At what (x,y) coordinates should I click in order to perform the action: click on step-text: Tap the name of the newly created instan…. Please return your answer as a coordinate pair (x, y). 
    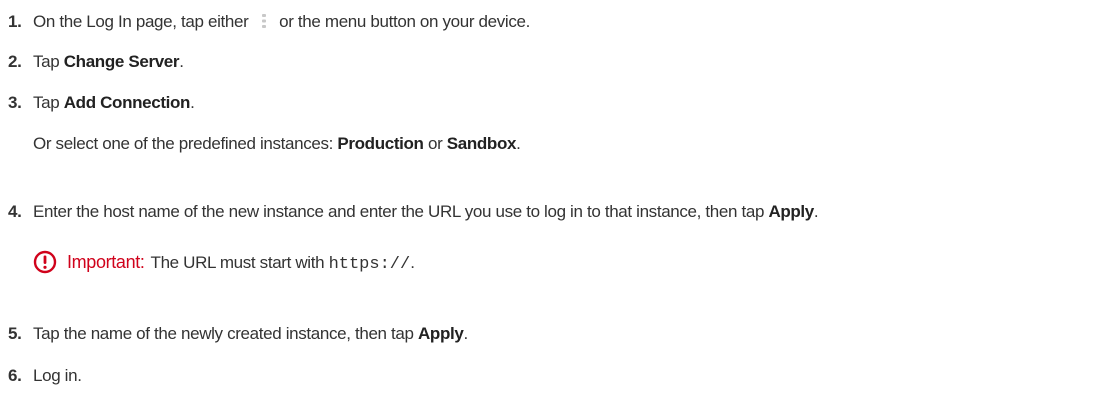
    Looking at the image, I should click on (225, 333).